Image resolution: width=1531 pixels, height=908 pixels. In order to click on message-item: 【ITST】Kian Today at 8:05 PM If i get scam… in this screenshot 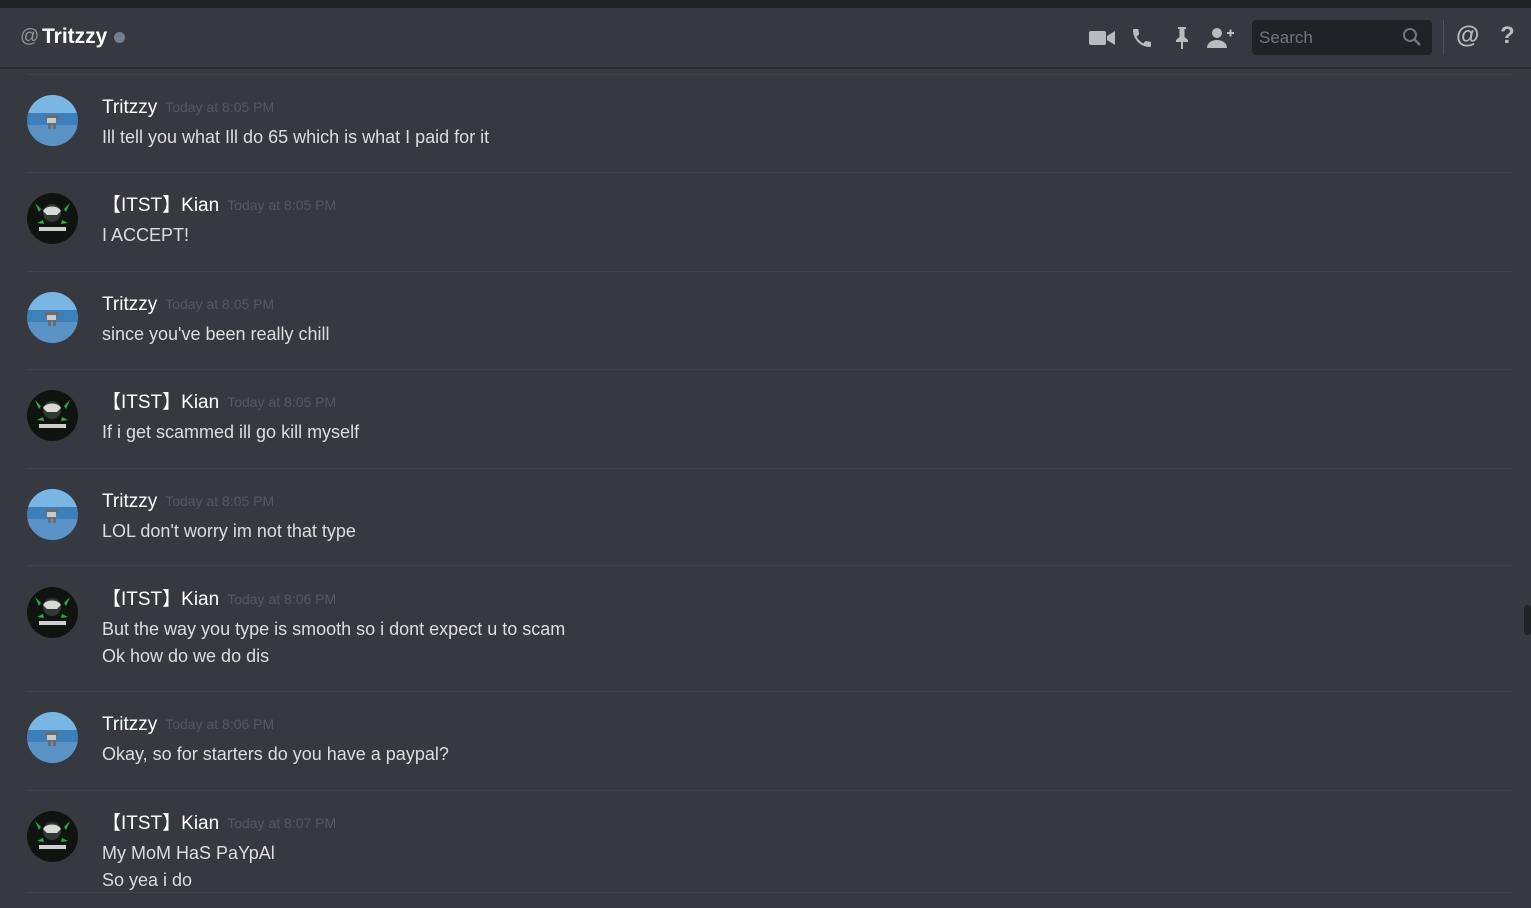, I will do `click(770, 429)`.